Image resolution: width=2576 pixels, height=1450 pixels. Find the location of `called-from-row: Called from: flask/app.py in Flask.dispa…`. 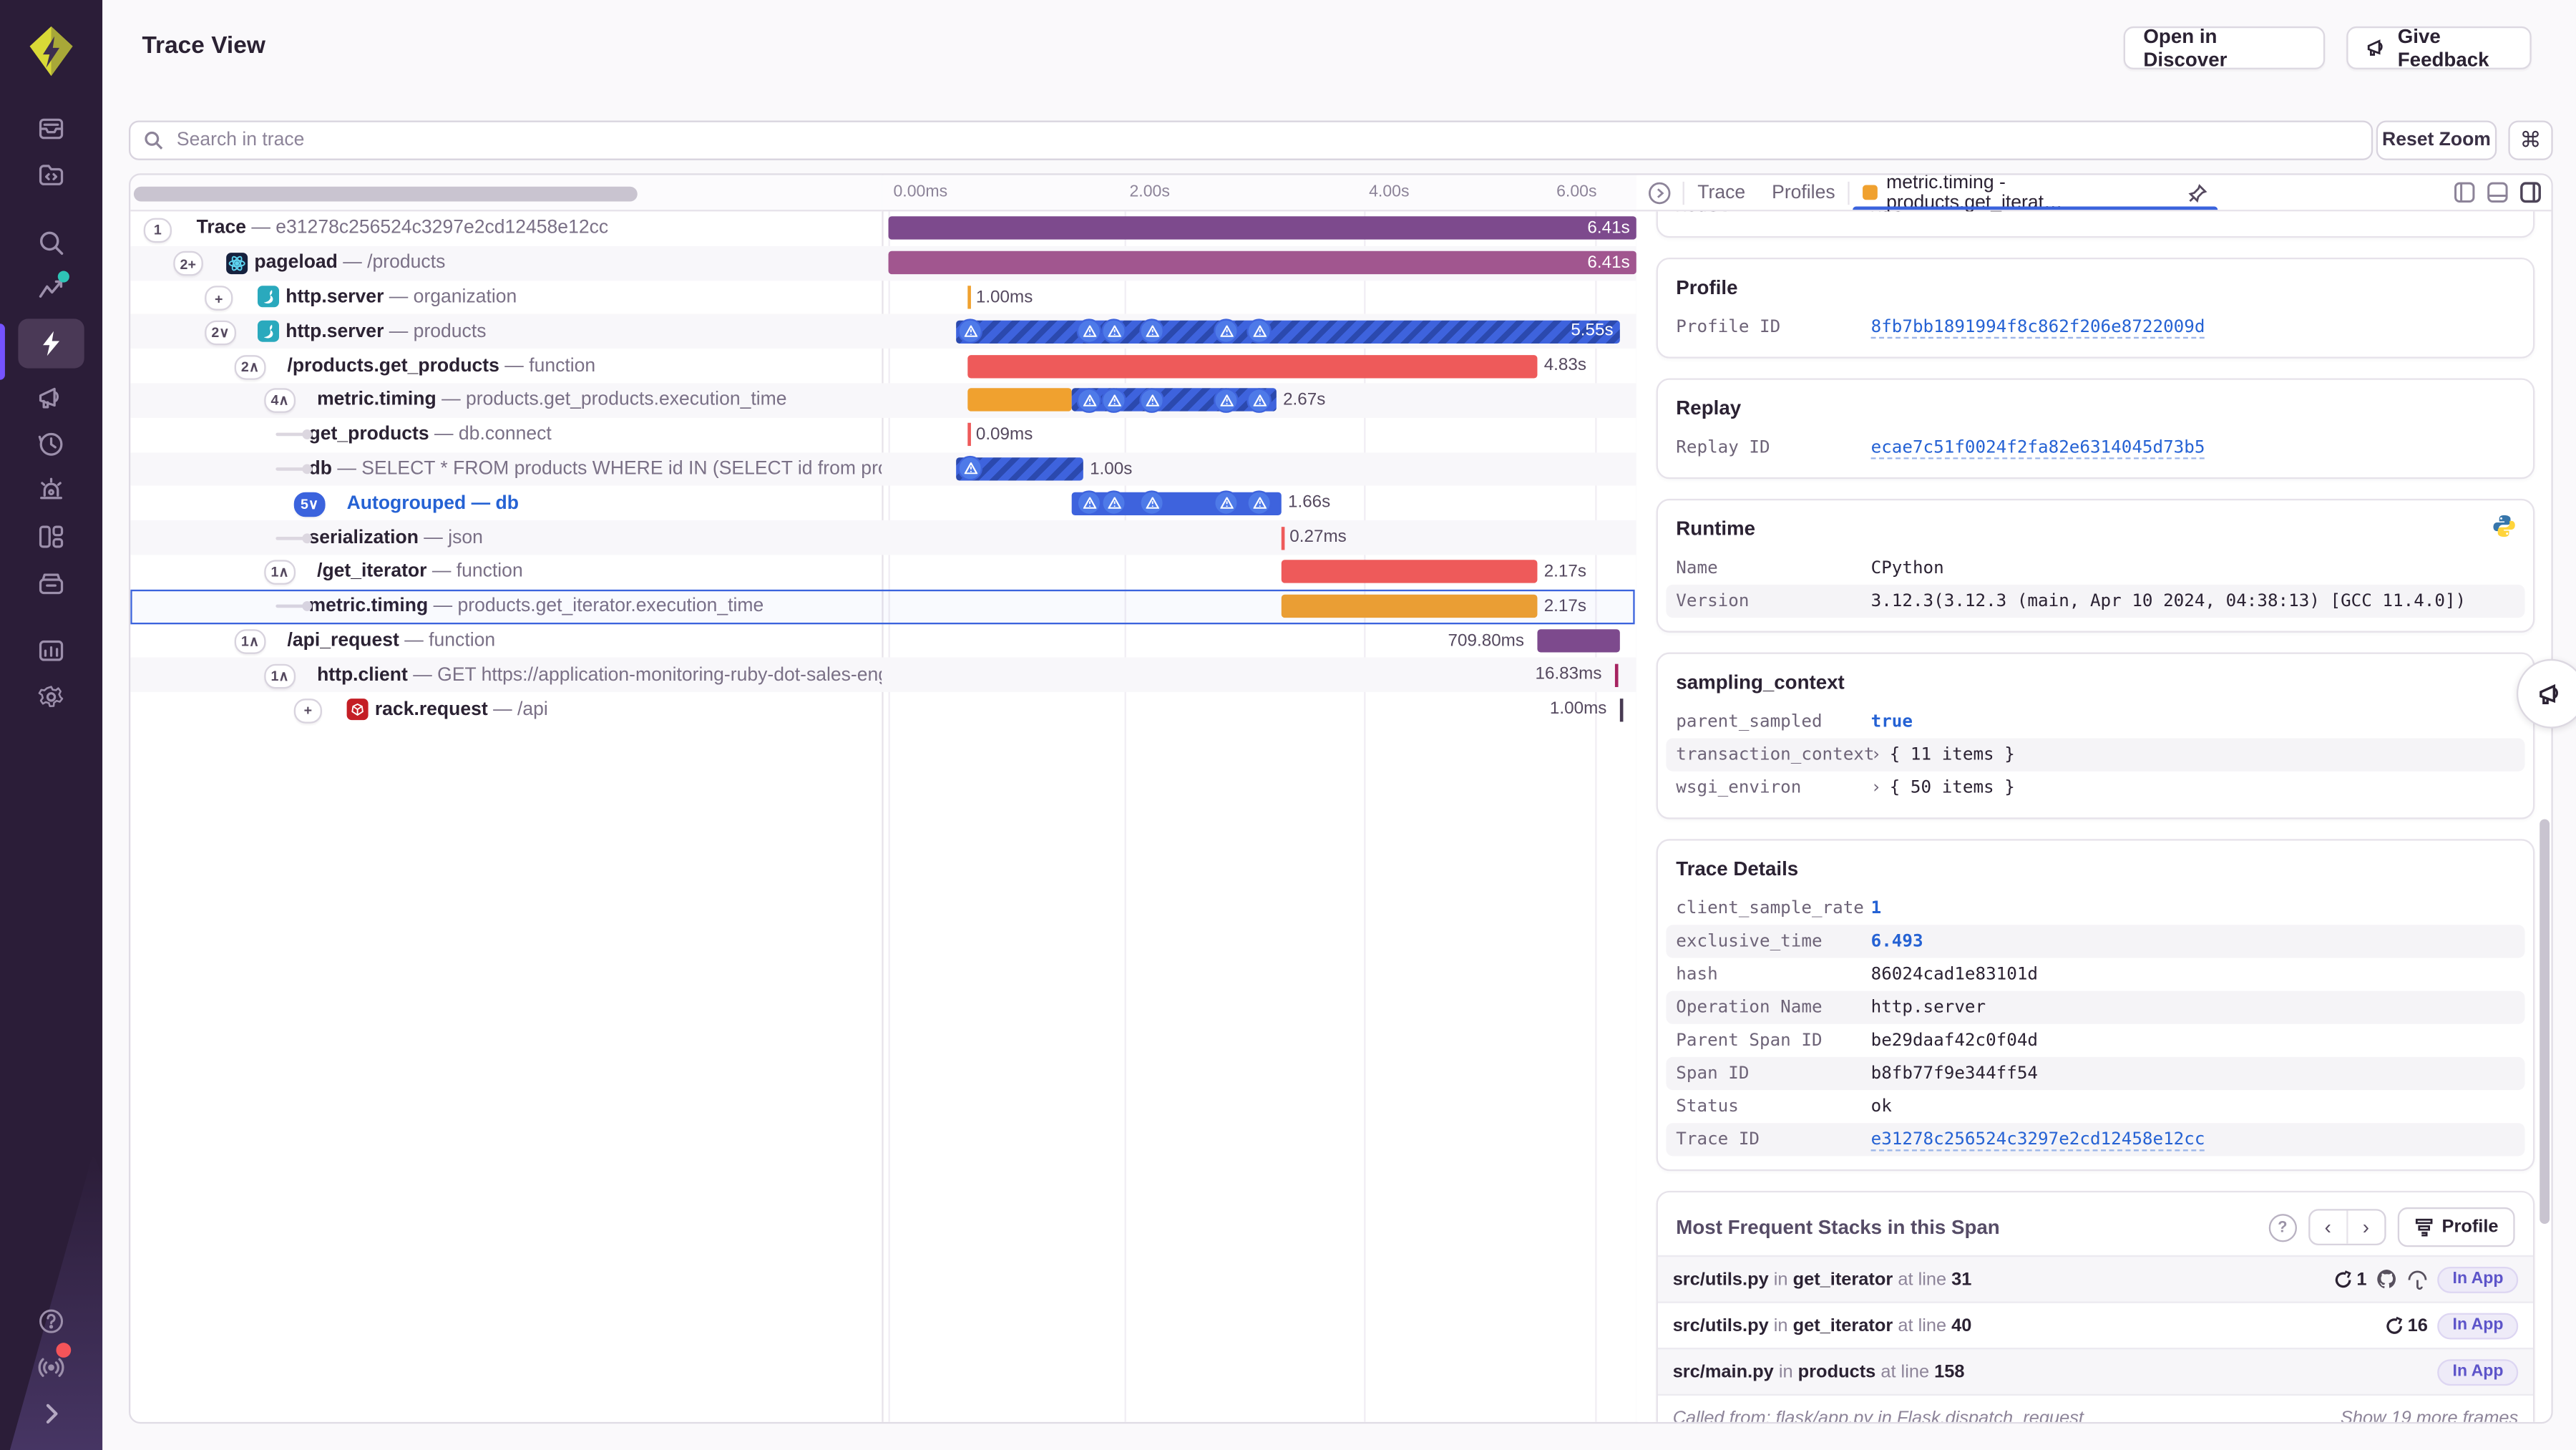

called-from-row: Called from: flask/app.py in Flask.dispa… is located at coordinates (2095, 1407).